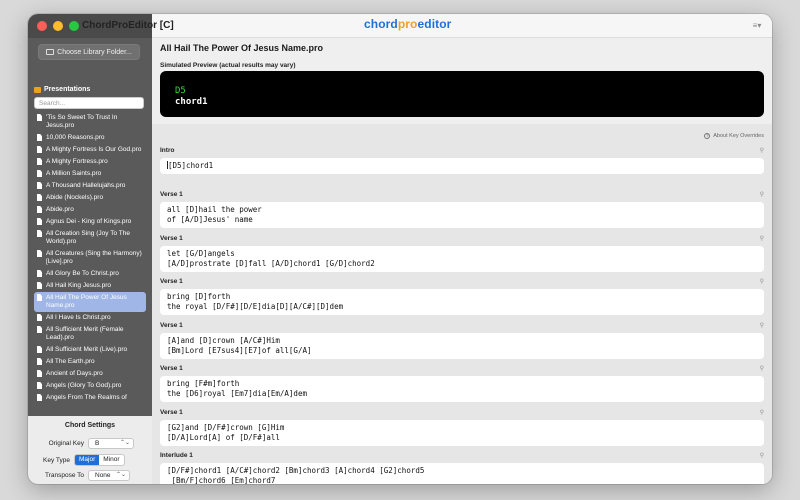  What do you see at coordinates (191, 165) in the screenshot?
I see `section-text: [D5]chord1` at bounding box center [191, 165].